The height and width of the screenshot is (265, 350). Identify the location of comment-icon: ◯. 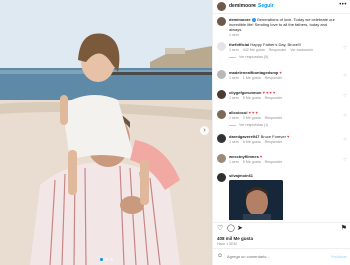
(231, 229).